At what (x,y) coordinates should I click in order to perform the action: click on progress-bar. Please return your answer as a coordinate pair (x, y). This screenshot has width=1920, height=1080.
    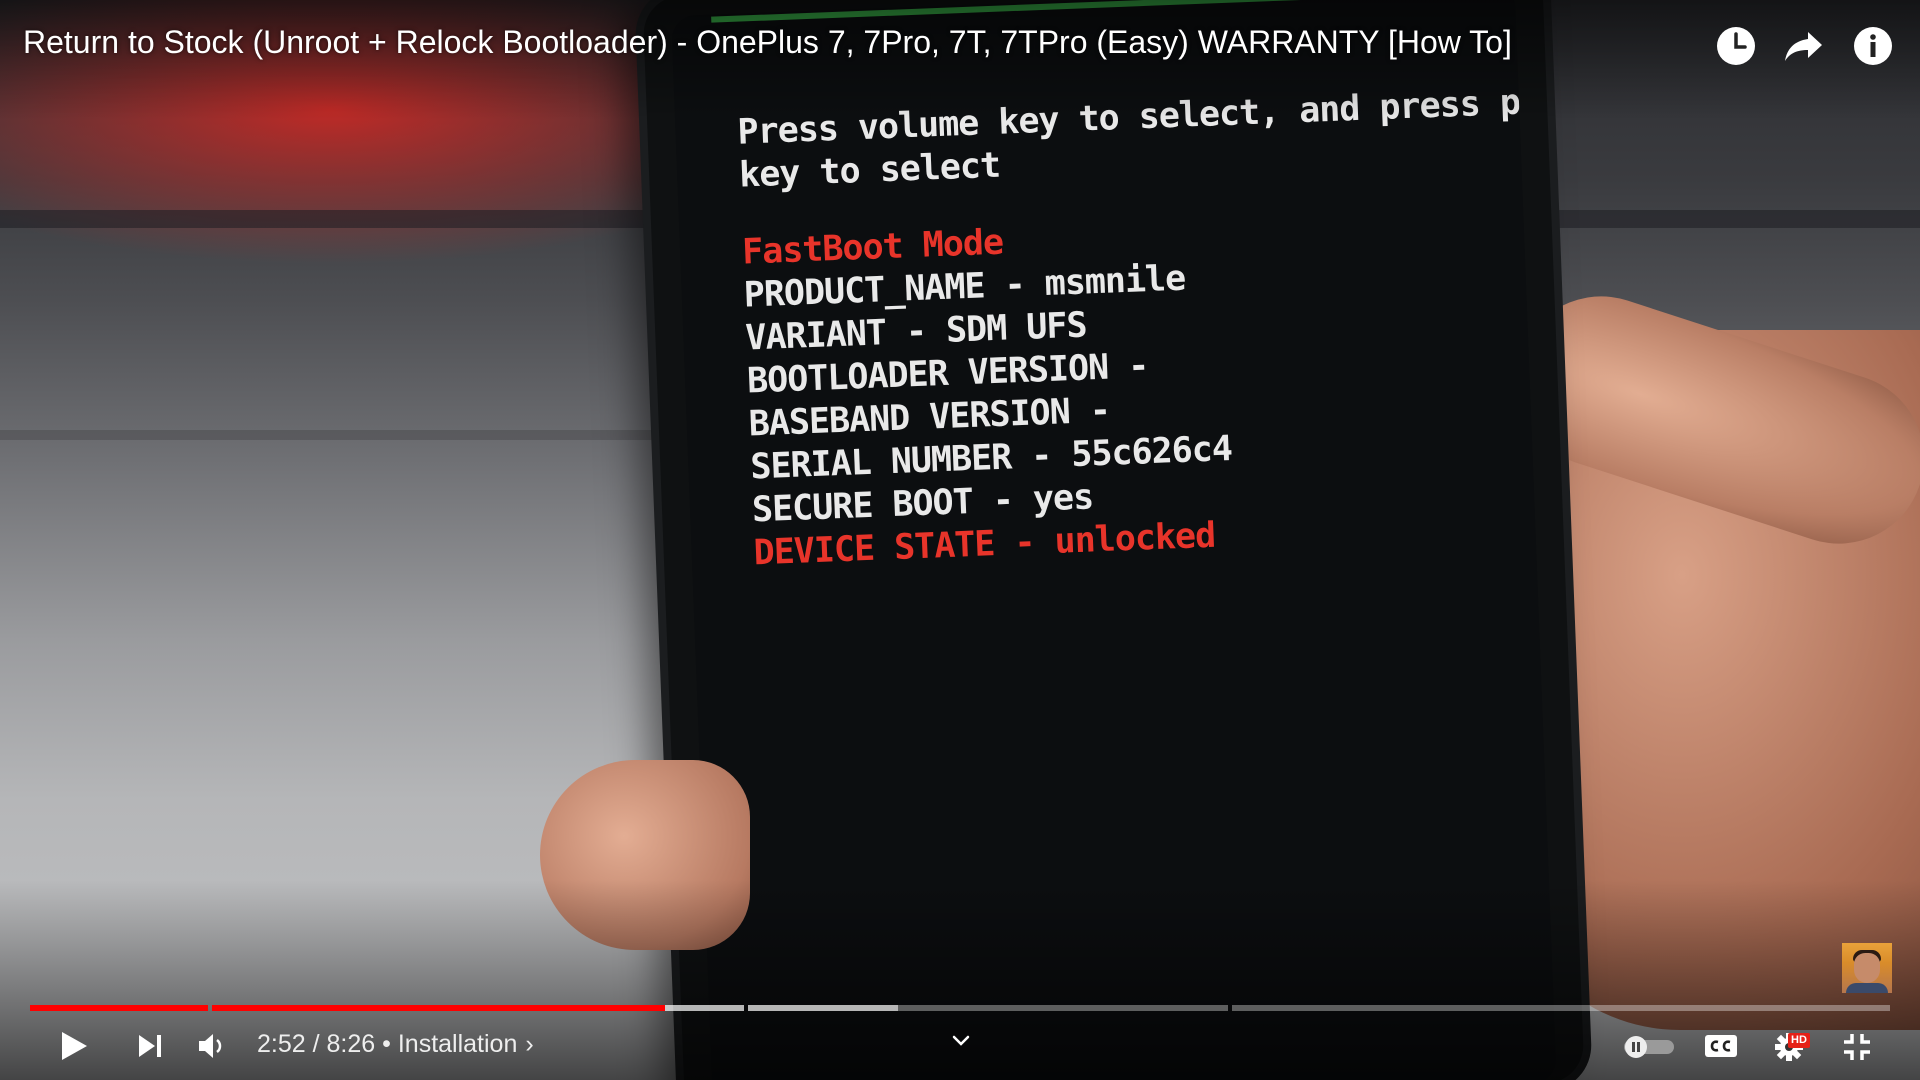
    Looking at the image, I should click on (960, 1008).